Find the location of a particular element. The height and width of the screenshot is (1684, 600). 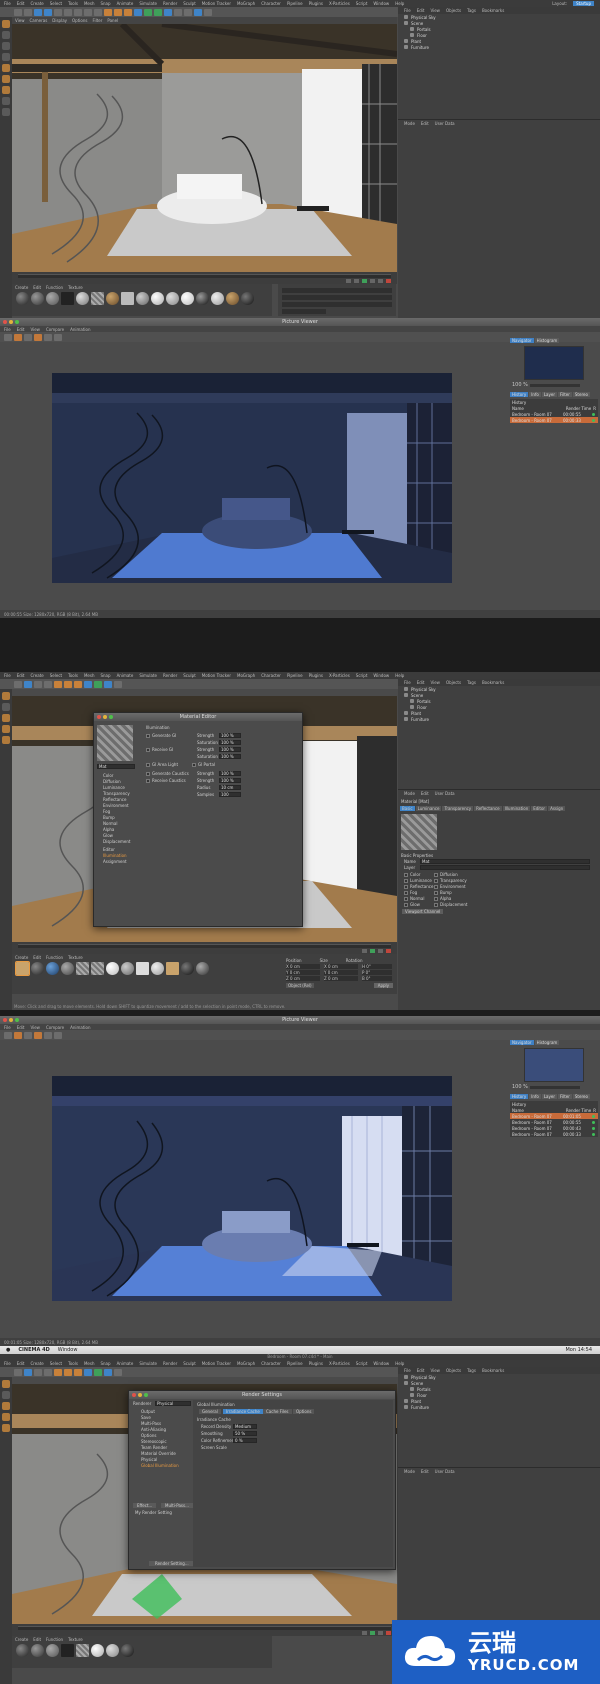

object-row: Furniture is located at coordinates (499, 1407).